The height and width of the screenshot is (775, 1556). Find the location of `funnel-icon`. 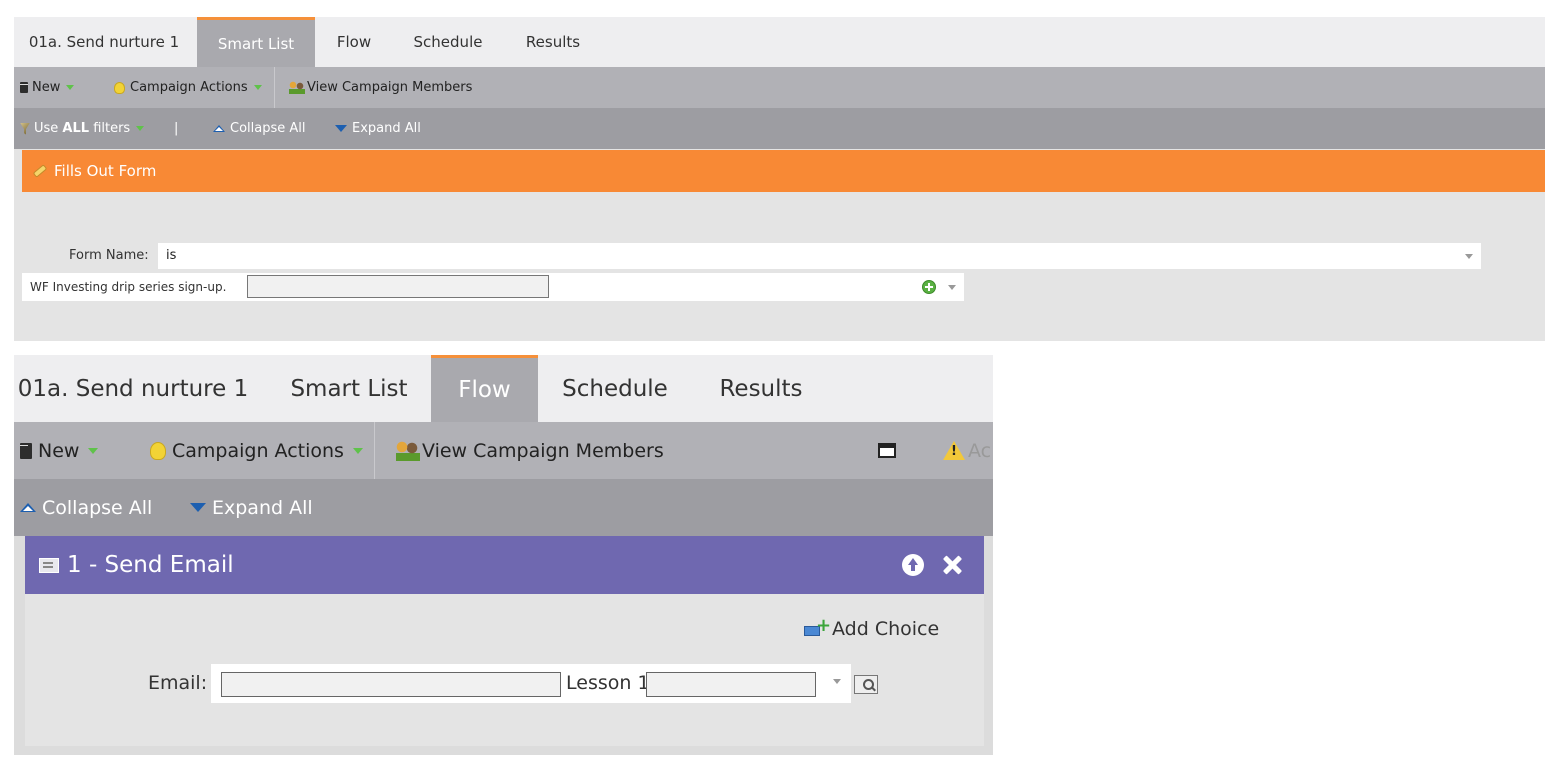

funnel-icon is located at coordinates (25, 128).